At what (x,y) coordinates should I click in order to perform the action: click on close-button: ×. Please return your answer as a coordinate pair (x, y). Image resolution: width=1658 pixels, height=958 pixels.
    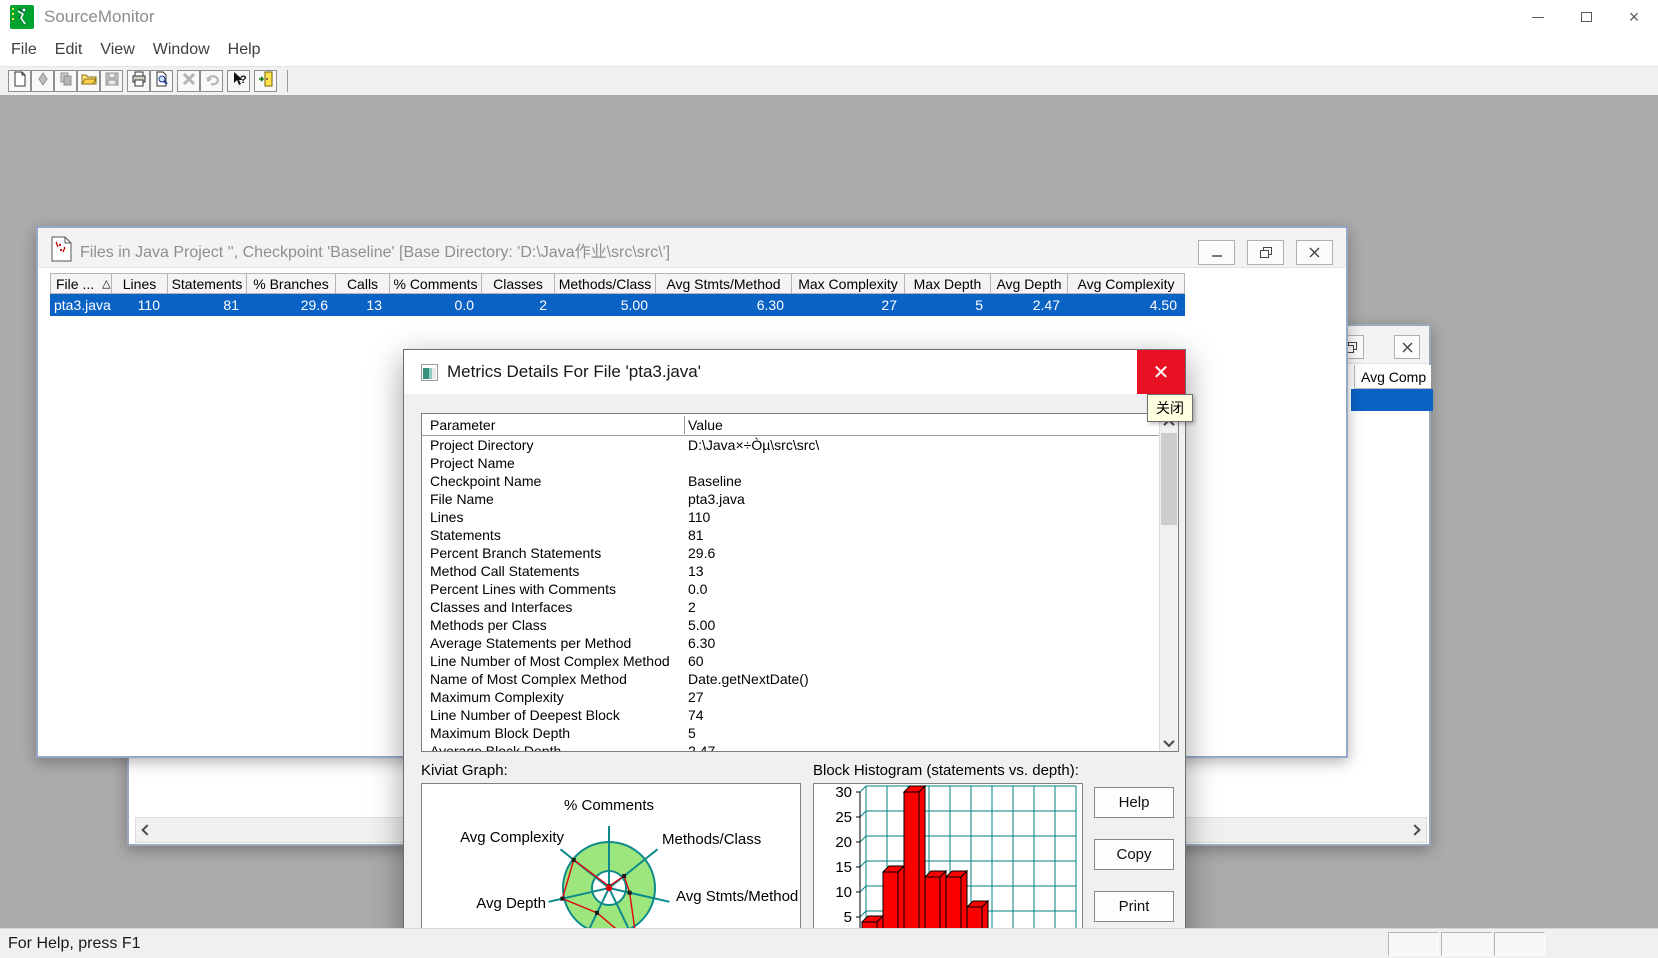
    Looking at the image, I should click on (1634, 17).